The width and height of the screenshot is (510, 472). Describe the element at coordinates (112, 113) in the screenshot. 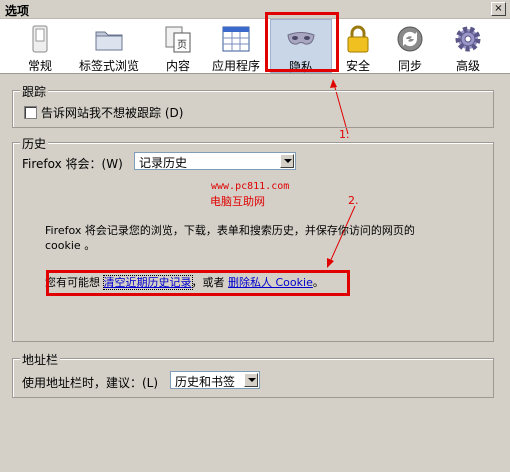

I see `do-not-track-label: 告诉网站我不想被跟踪 (D)` at that location.